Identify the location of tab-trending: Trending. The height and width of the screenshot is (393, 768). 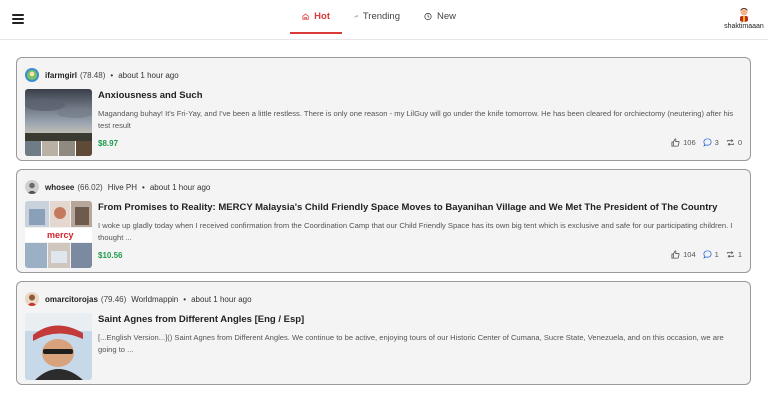
(377, 16).